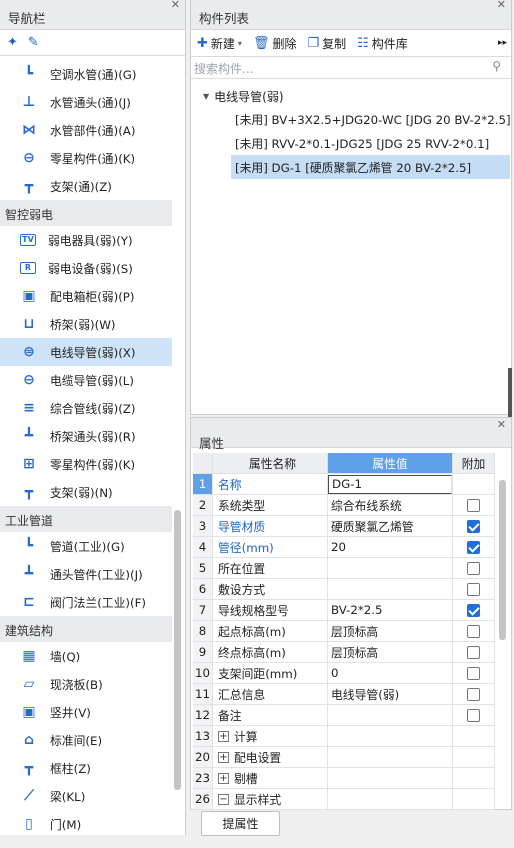 This screenshot has height=848, width=514. Describe the element at coordinates (86, 546) in the screenshot. I see `sidebar-item: ┗ 管道(工业)(G)` at that location.